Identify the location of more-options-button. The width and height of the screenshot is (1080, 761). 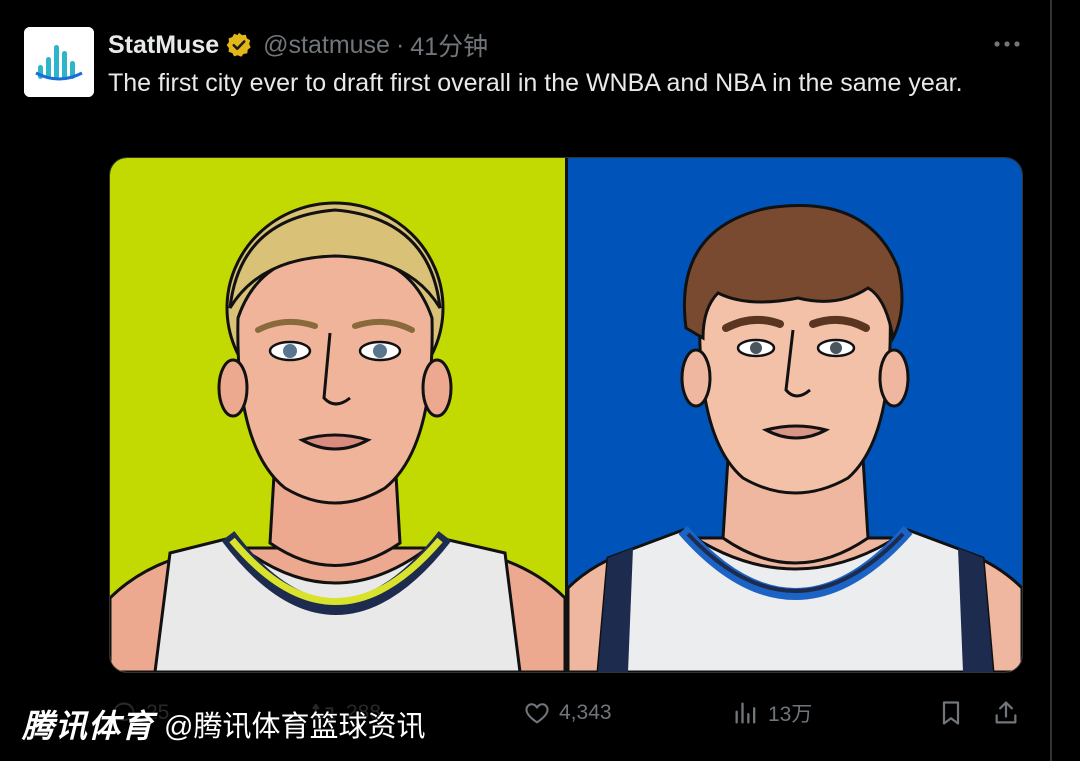
(1007, 44).